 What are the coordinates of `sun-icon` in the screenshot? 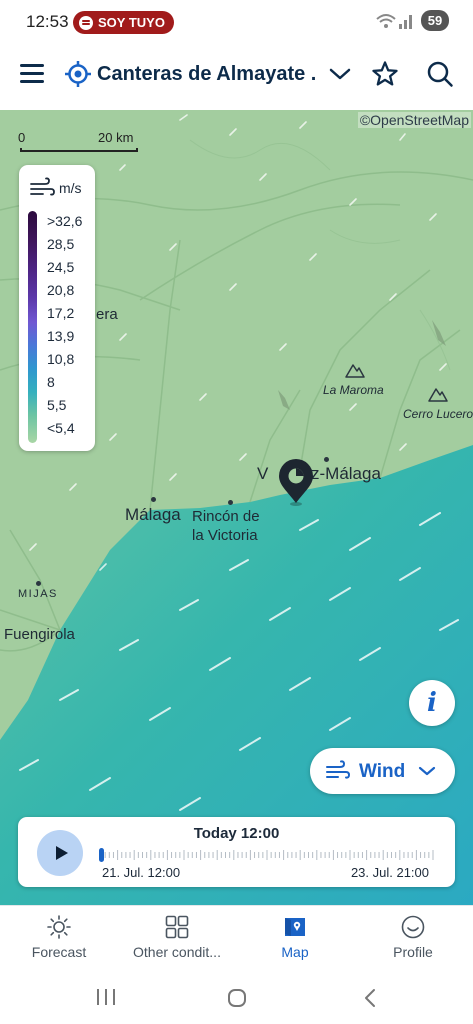 It's located at (59, 927).